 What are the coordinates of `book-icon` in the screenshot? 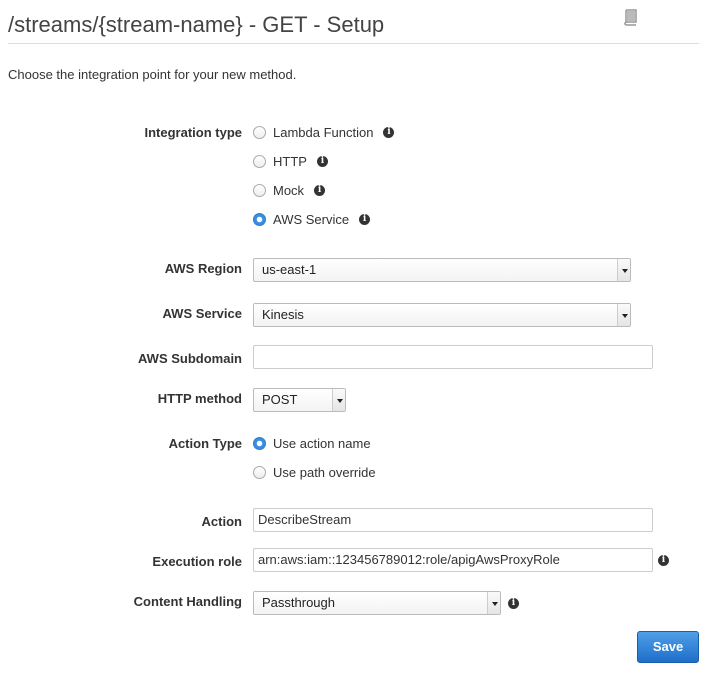 It's located at (631, 17).